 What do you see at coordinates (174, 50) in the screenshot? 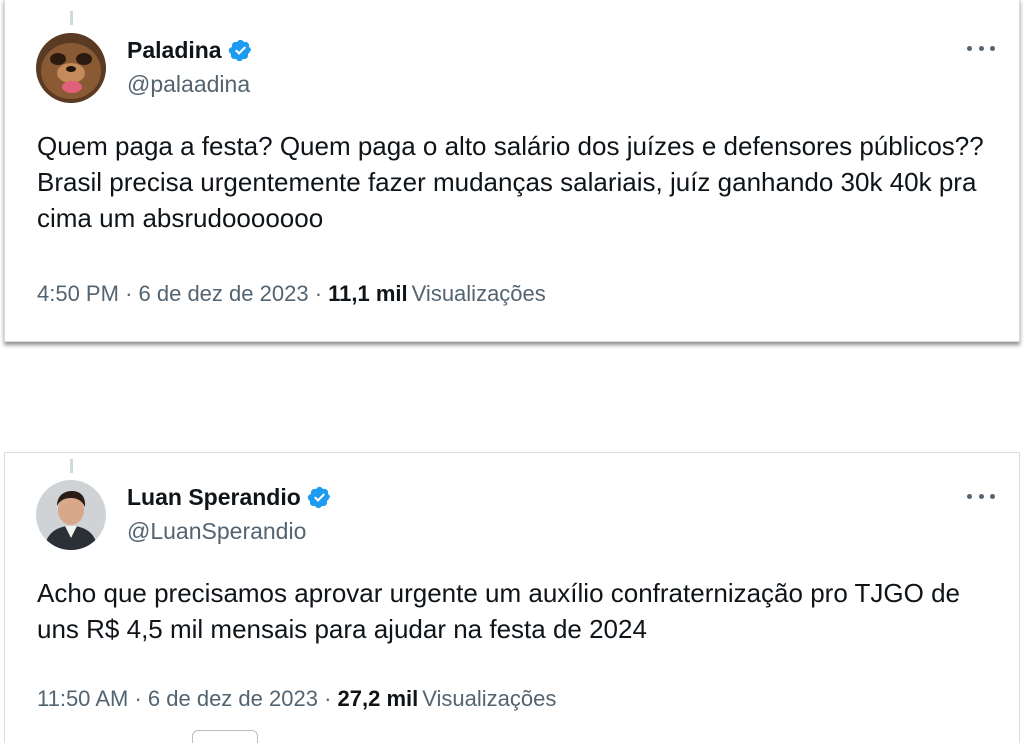
I see `author-name: Paladina` at bounding box center [174, 50].